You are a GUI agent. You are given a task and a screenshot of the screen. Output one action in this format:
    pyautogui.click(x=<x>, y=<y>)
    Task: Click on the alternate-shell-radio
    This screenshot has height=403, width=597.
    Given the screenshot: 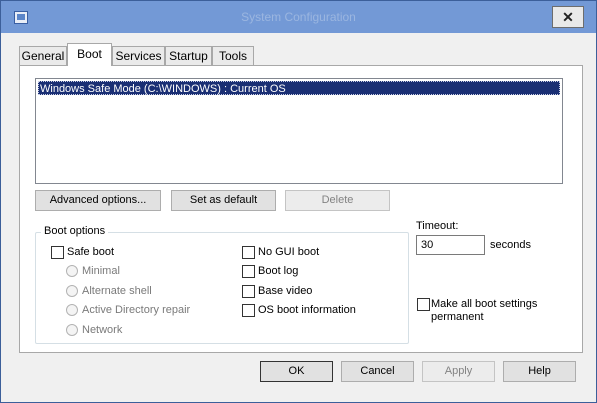 What is the action you would take?
    pyautogui.click(x=72, y=291)
    